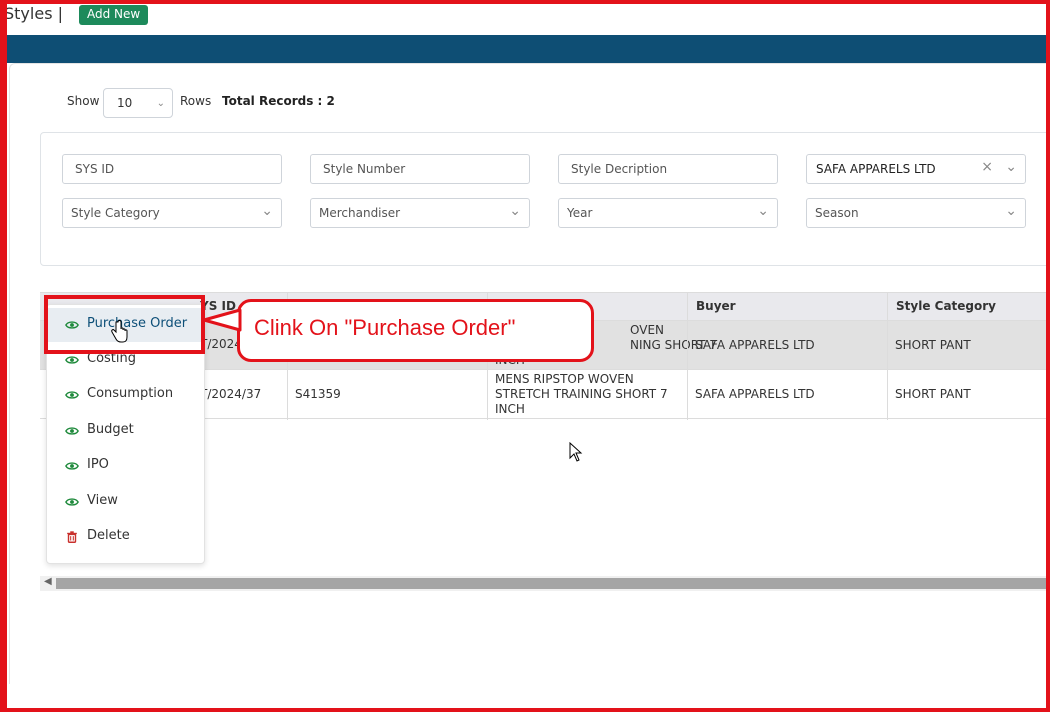  I want to click on menu-item-delete: Delete, so click(125, 537).